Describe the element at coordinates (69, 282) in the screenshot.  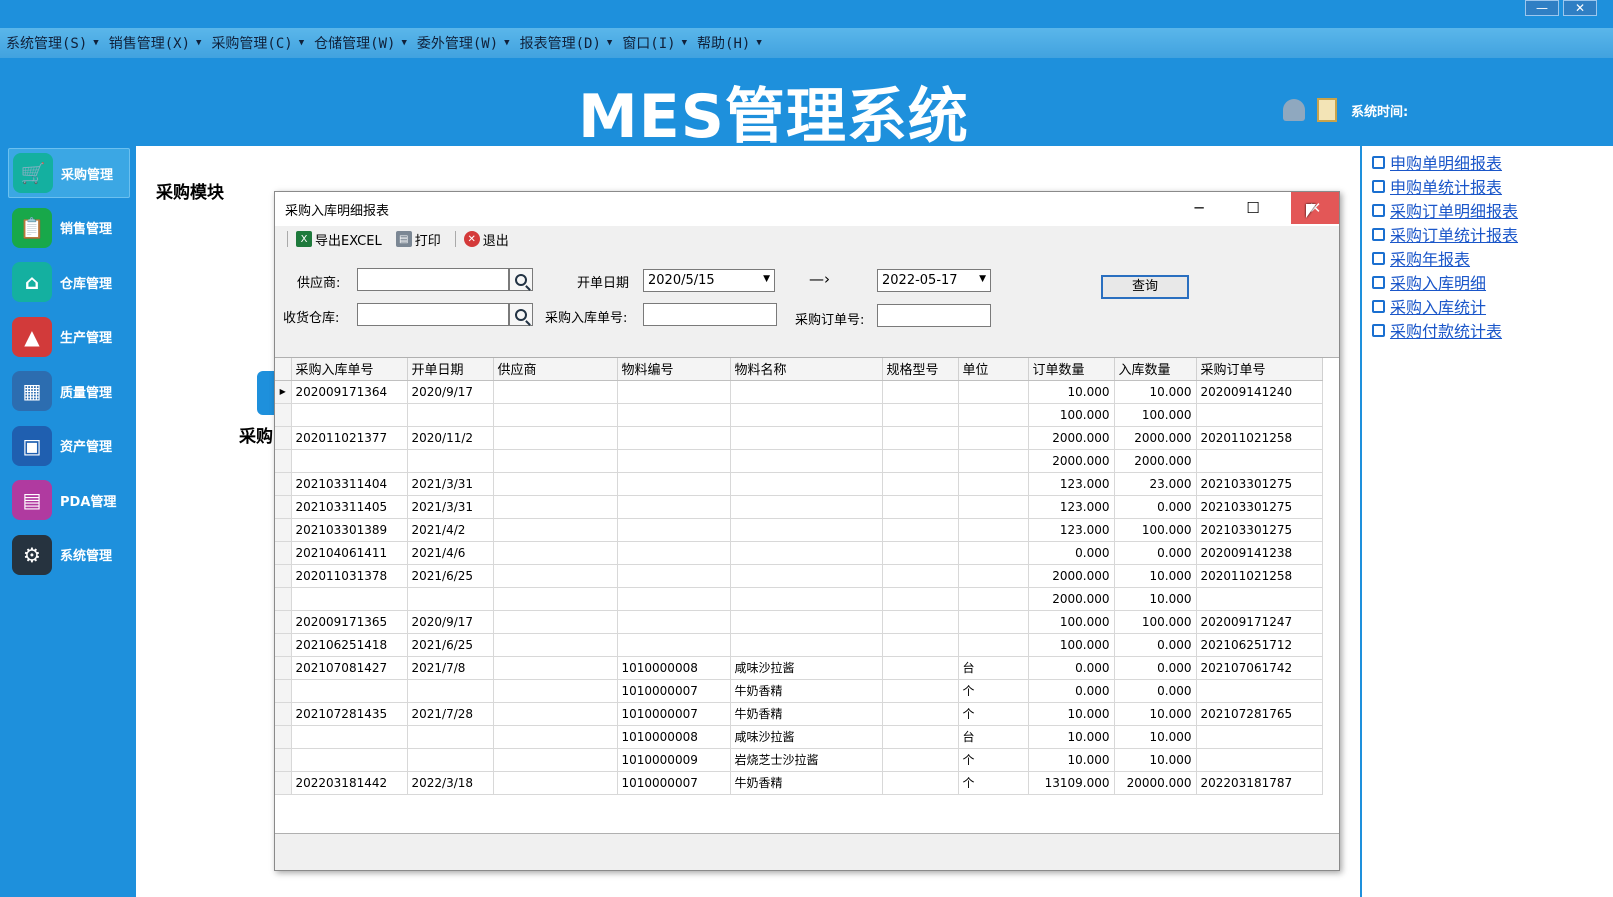
I see `sidebar-item: ⌂ 仓库管理` at that location.